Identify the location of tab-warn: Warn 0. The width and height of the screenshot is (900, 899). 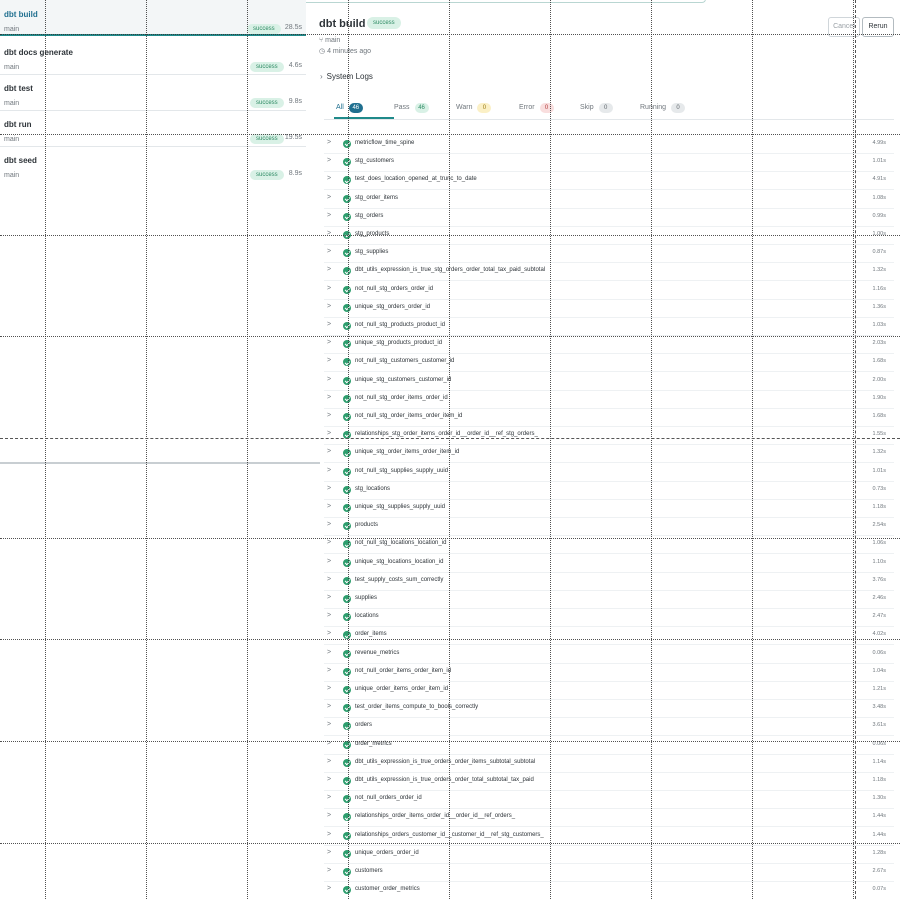
(474, 111).